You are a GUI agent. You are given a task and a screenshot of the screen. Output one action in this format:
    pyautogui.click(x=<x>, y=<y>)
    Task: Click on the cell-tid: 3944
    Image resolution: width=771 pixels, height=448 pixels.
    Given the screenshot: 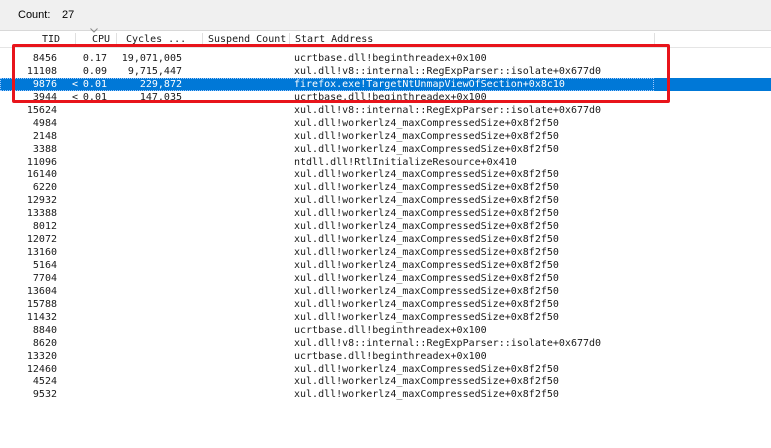 What is the action you would take?
    pyautogui.click(x=44, y=97)
    